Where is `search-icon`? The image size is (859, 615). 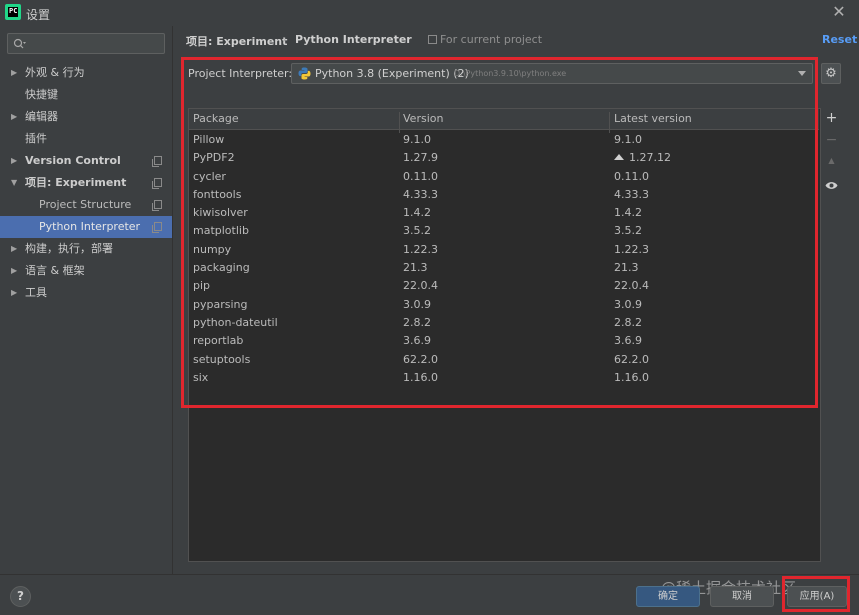
search-icon is located at coordinates (19, 43).